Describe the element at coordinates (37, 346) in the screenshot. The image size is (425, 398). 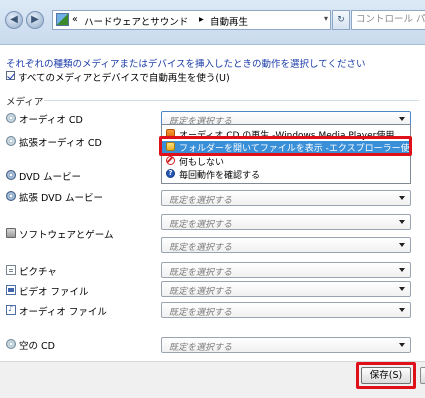
I see `row-label-blank-cd: 空の CD` at that location.